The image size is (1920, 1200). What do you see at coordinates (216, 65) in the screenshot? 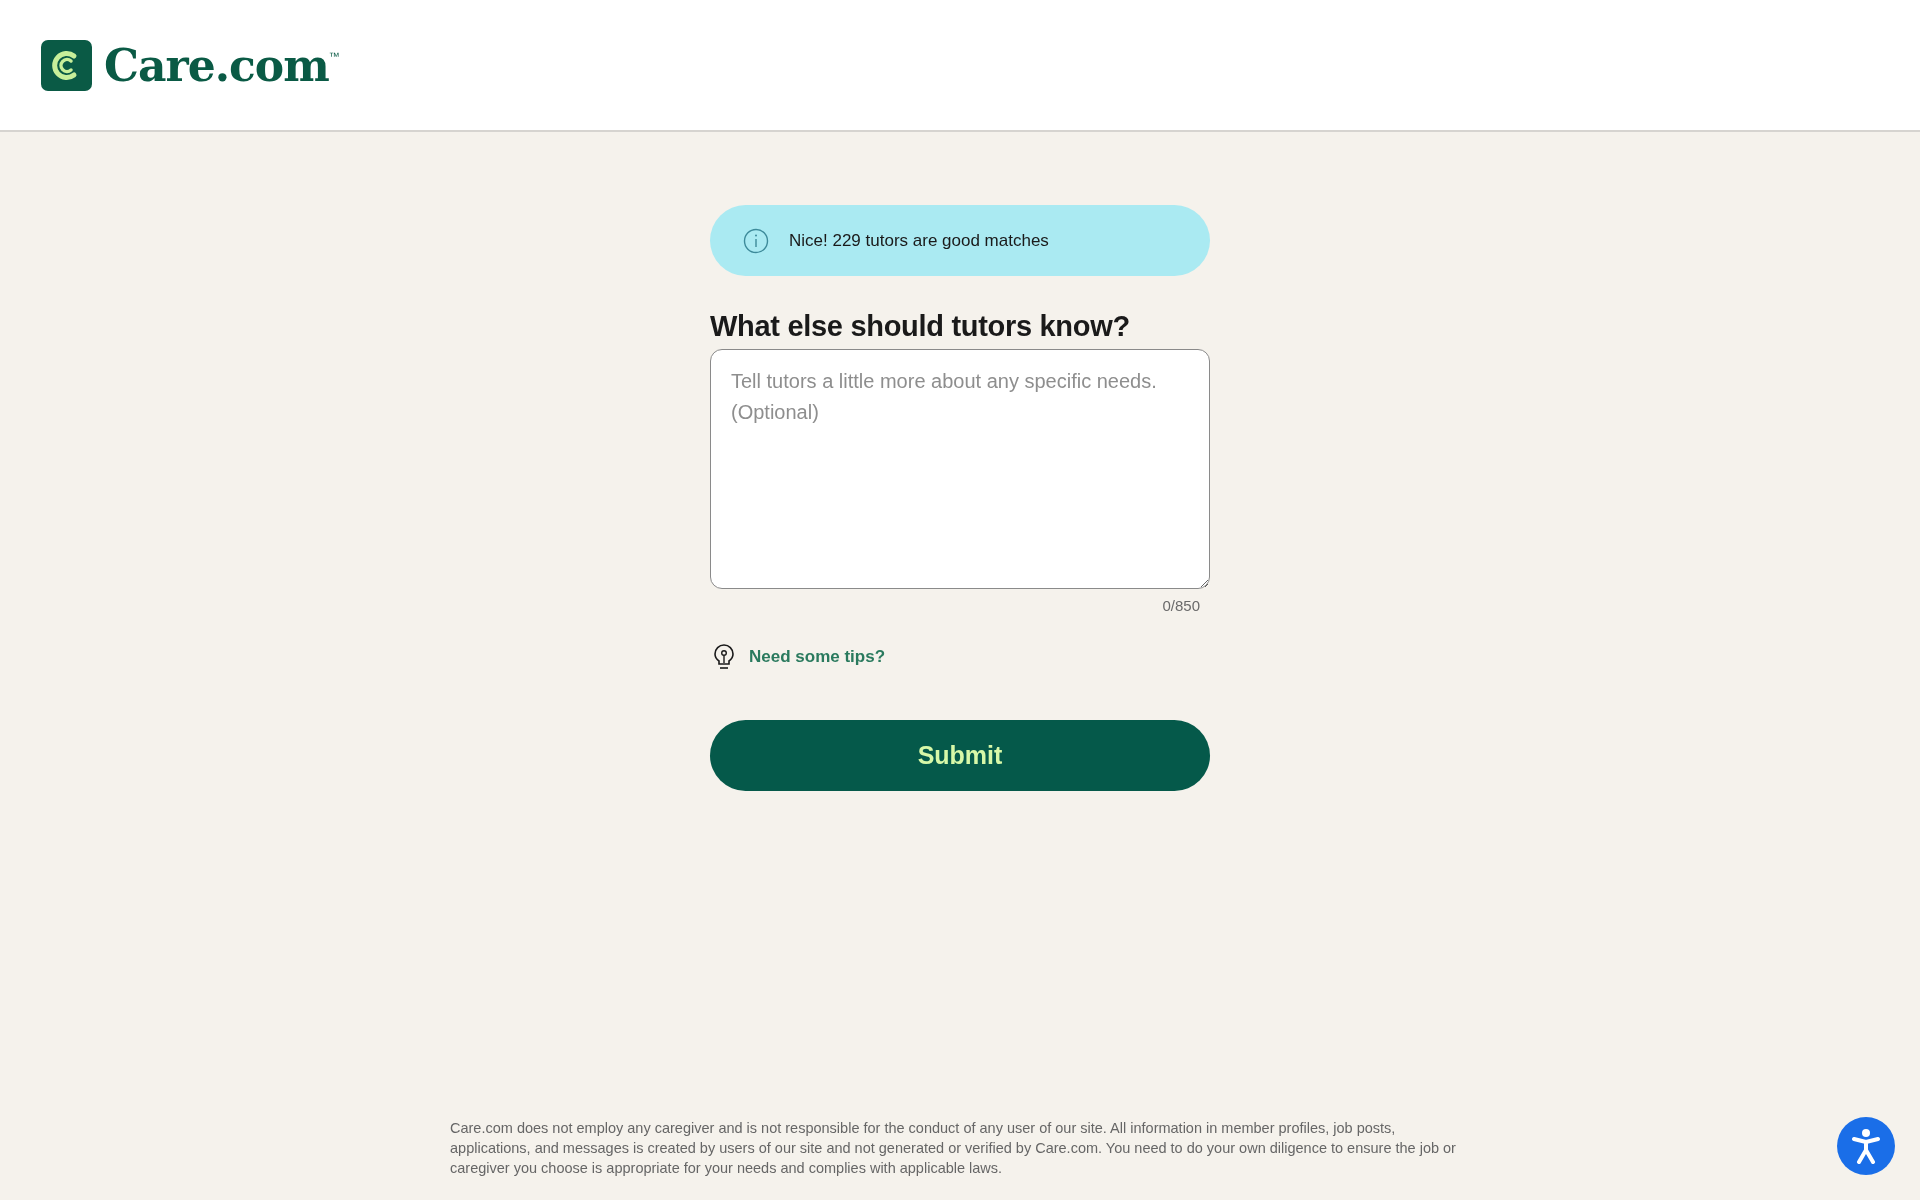
I see `logo-wordmark: Care.com` at bounding box center [216, 65].